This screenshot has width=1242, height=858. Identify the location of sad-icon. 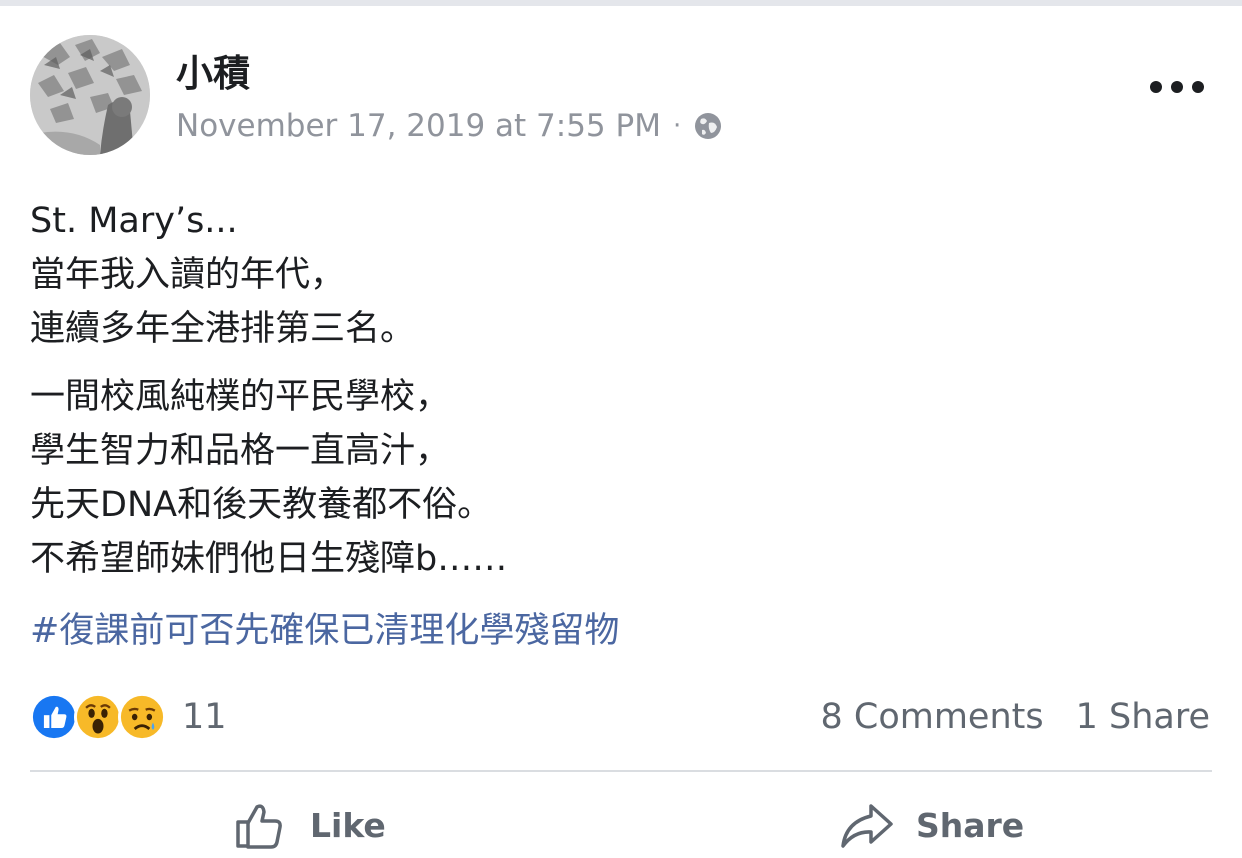
(142, 717).